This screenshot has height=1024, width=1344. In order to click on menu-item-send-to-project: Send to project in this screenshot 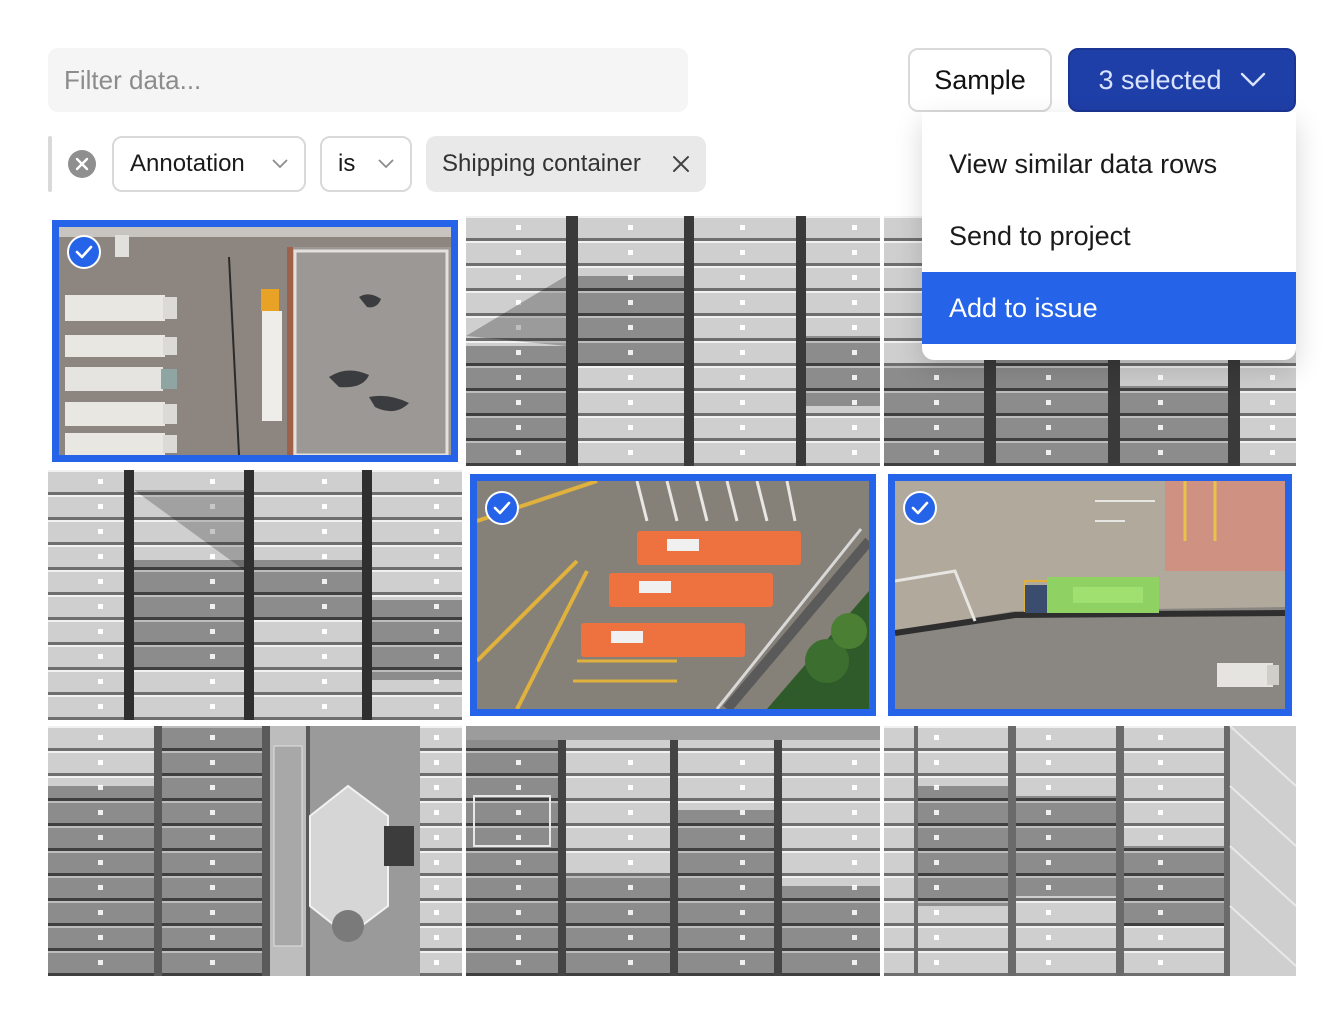, I will do `click(1109, 236)`.